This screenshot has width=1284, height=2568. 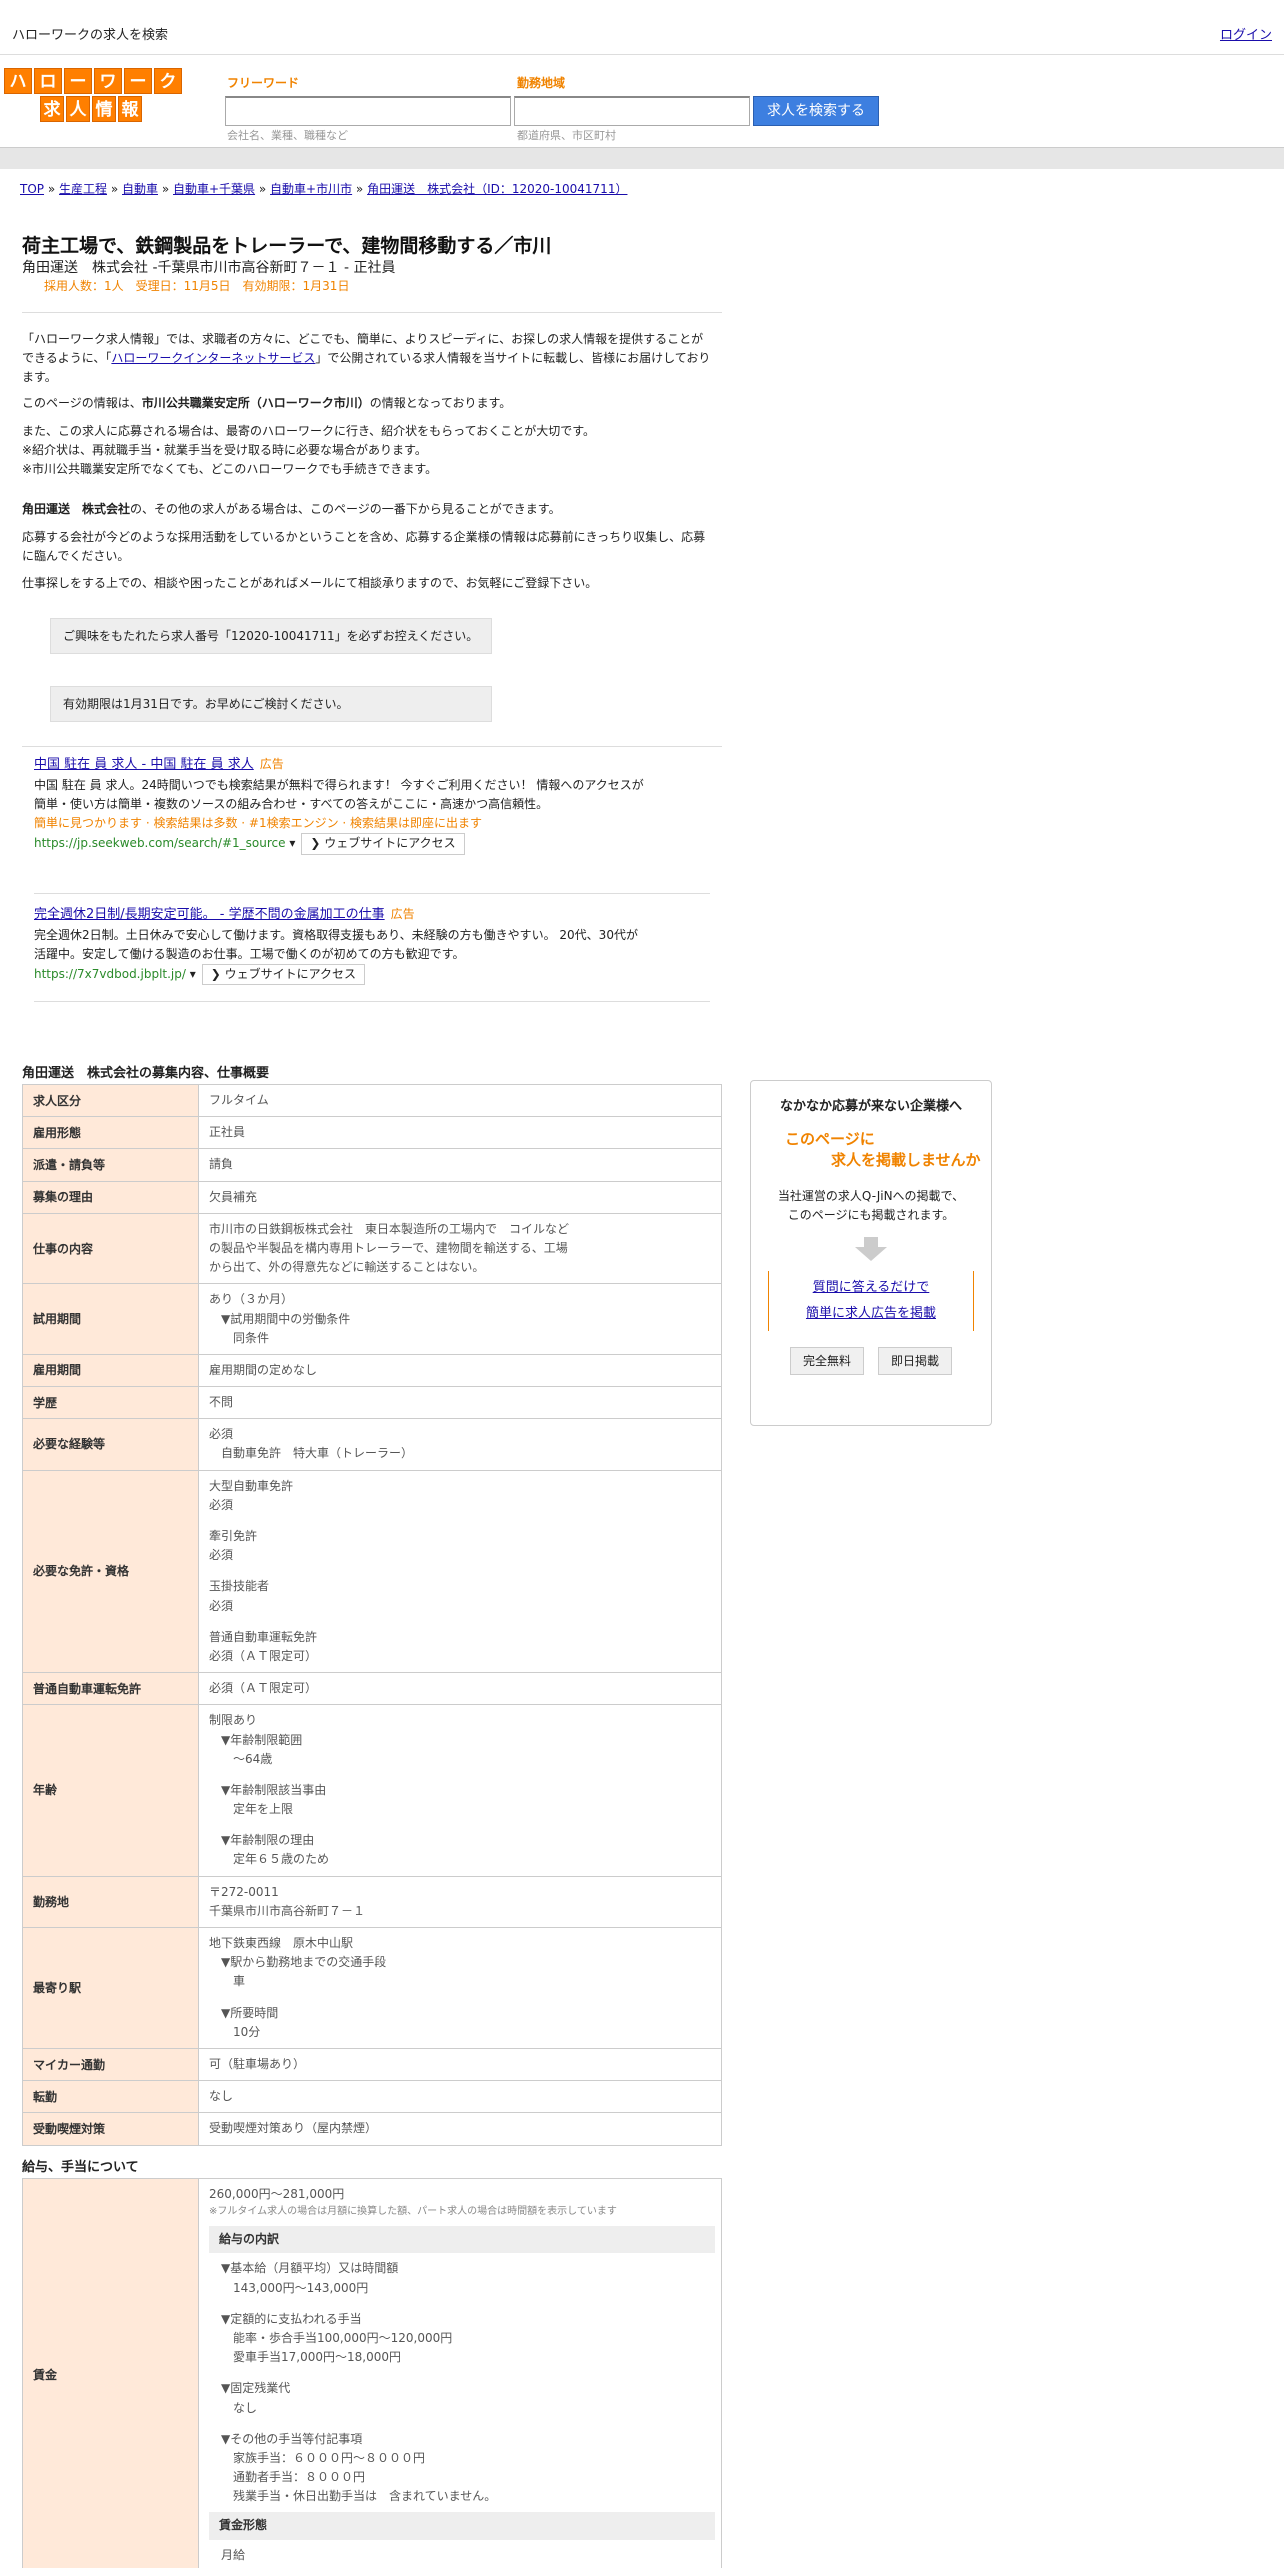 I want to click on row-value-line: ▼年齢制限範囲, so click(x=256, y=1739).